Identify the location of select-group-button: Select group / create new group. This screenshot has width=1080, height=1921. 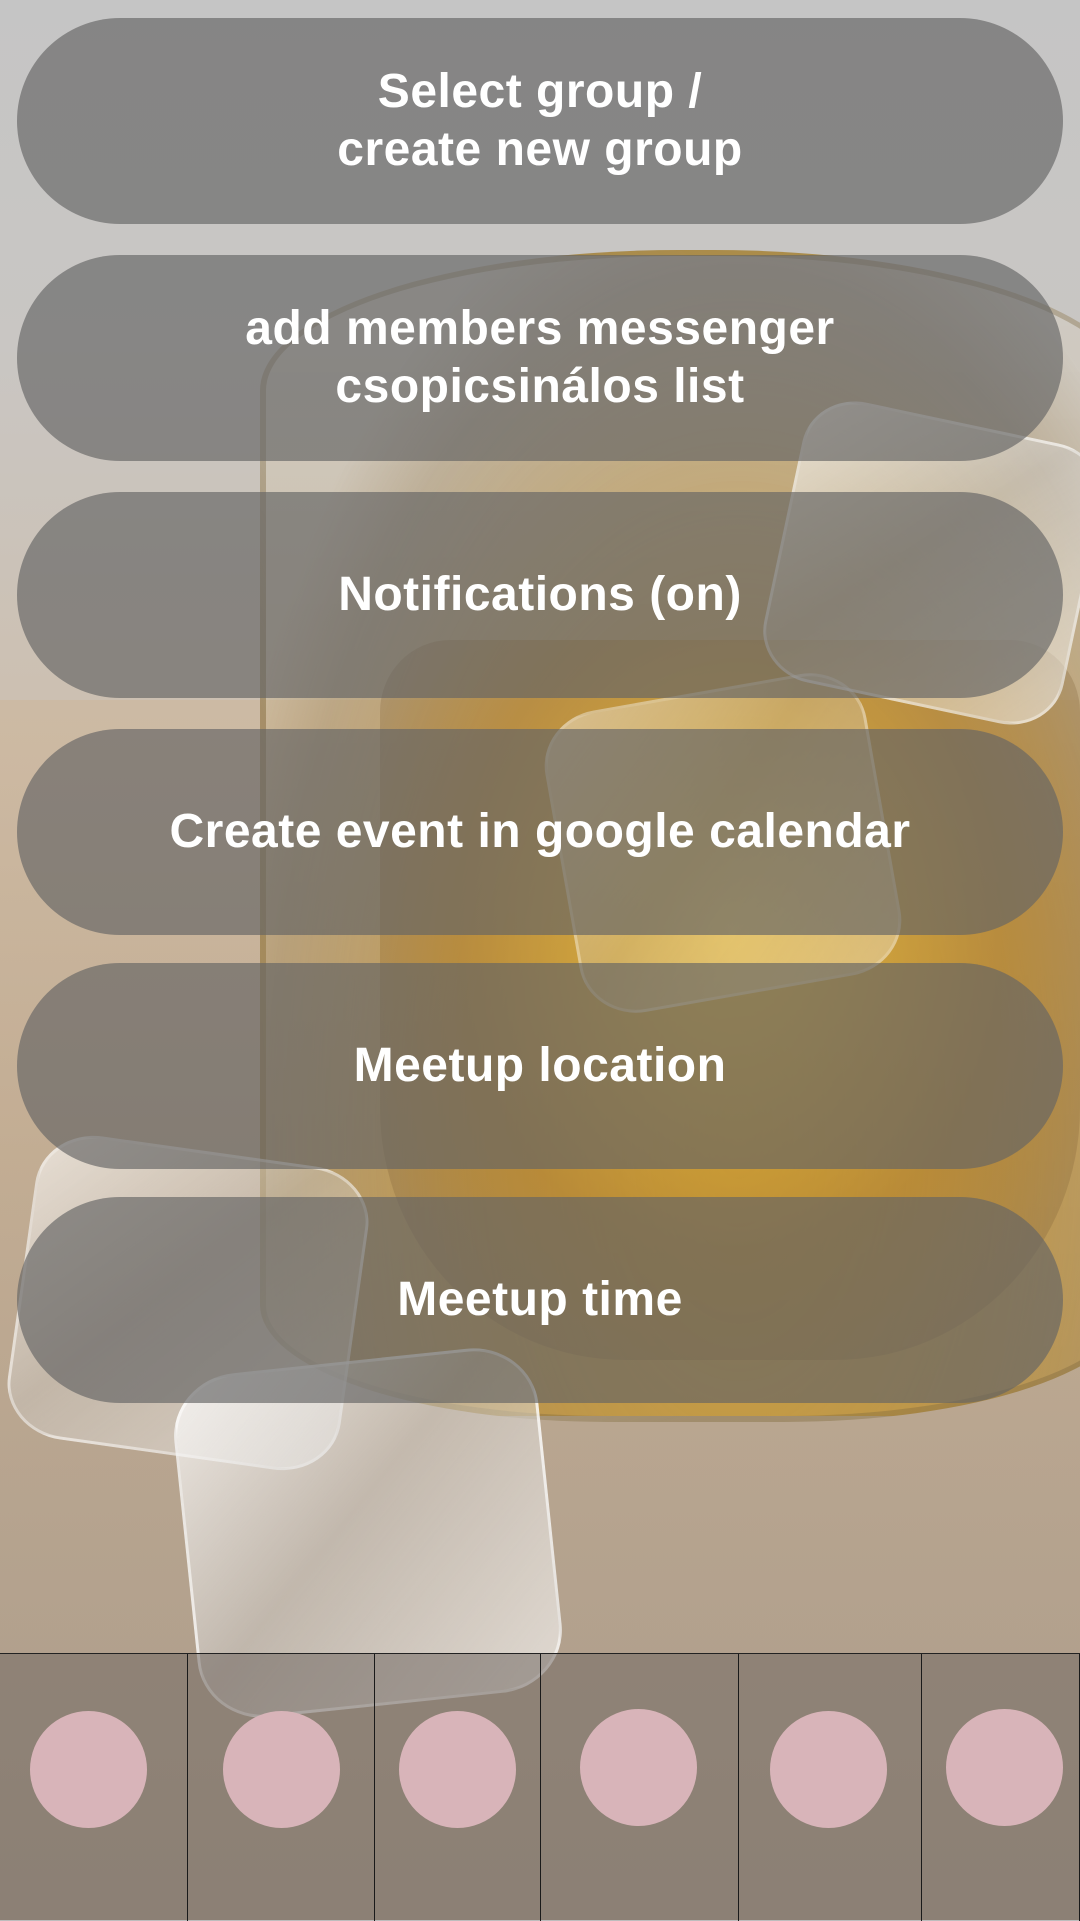
(540, 121).